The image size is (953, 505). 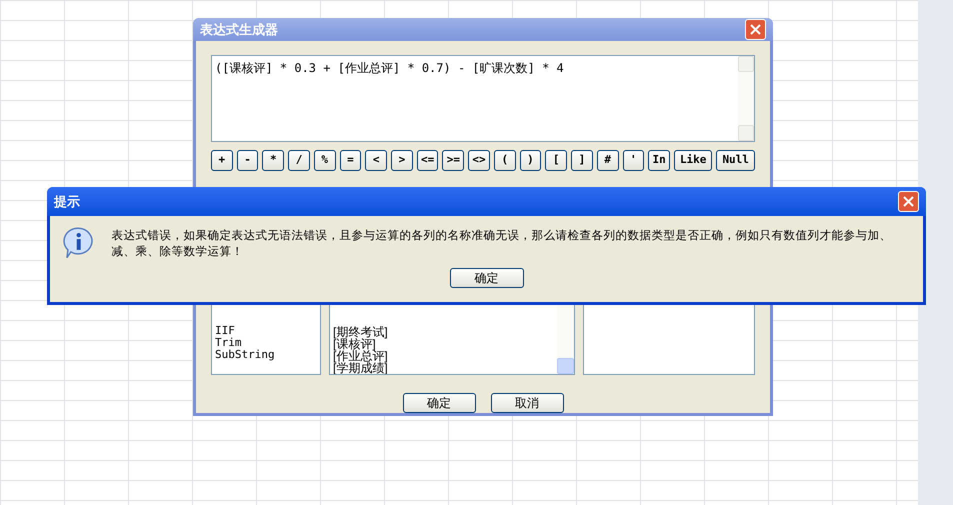 I want to click on message-text: 表达式错误，如果确定表达式无语法错误，且参与运算的各列的名称准确无误，那么请检查各列的数据类型是否正确，例如只有数值列才能参与加、减、乘、除等数学运算！, so click(x=501, y=244).